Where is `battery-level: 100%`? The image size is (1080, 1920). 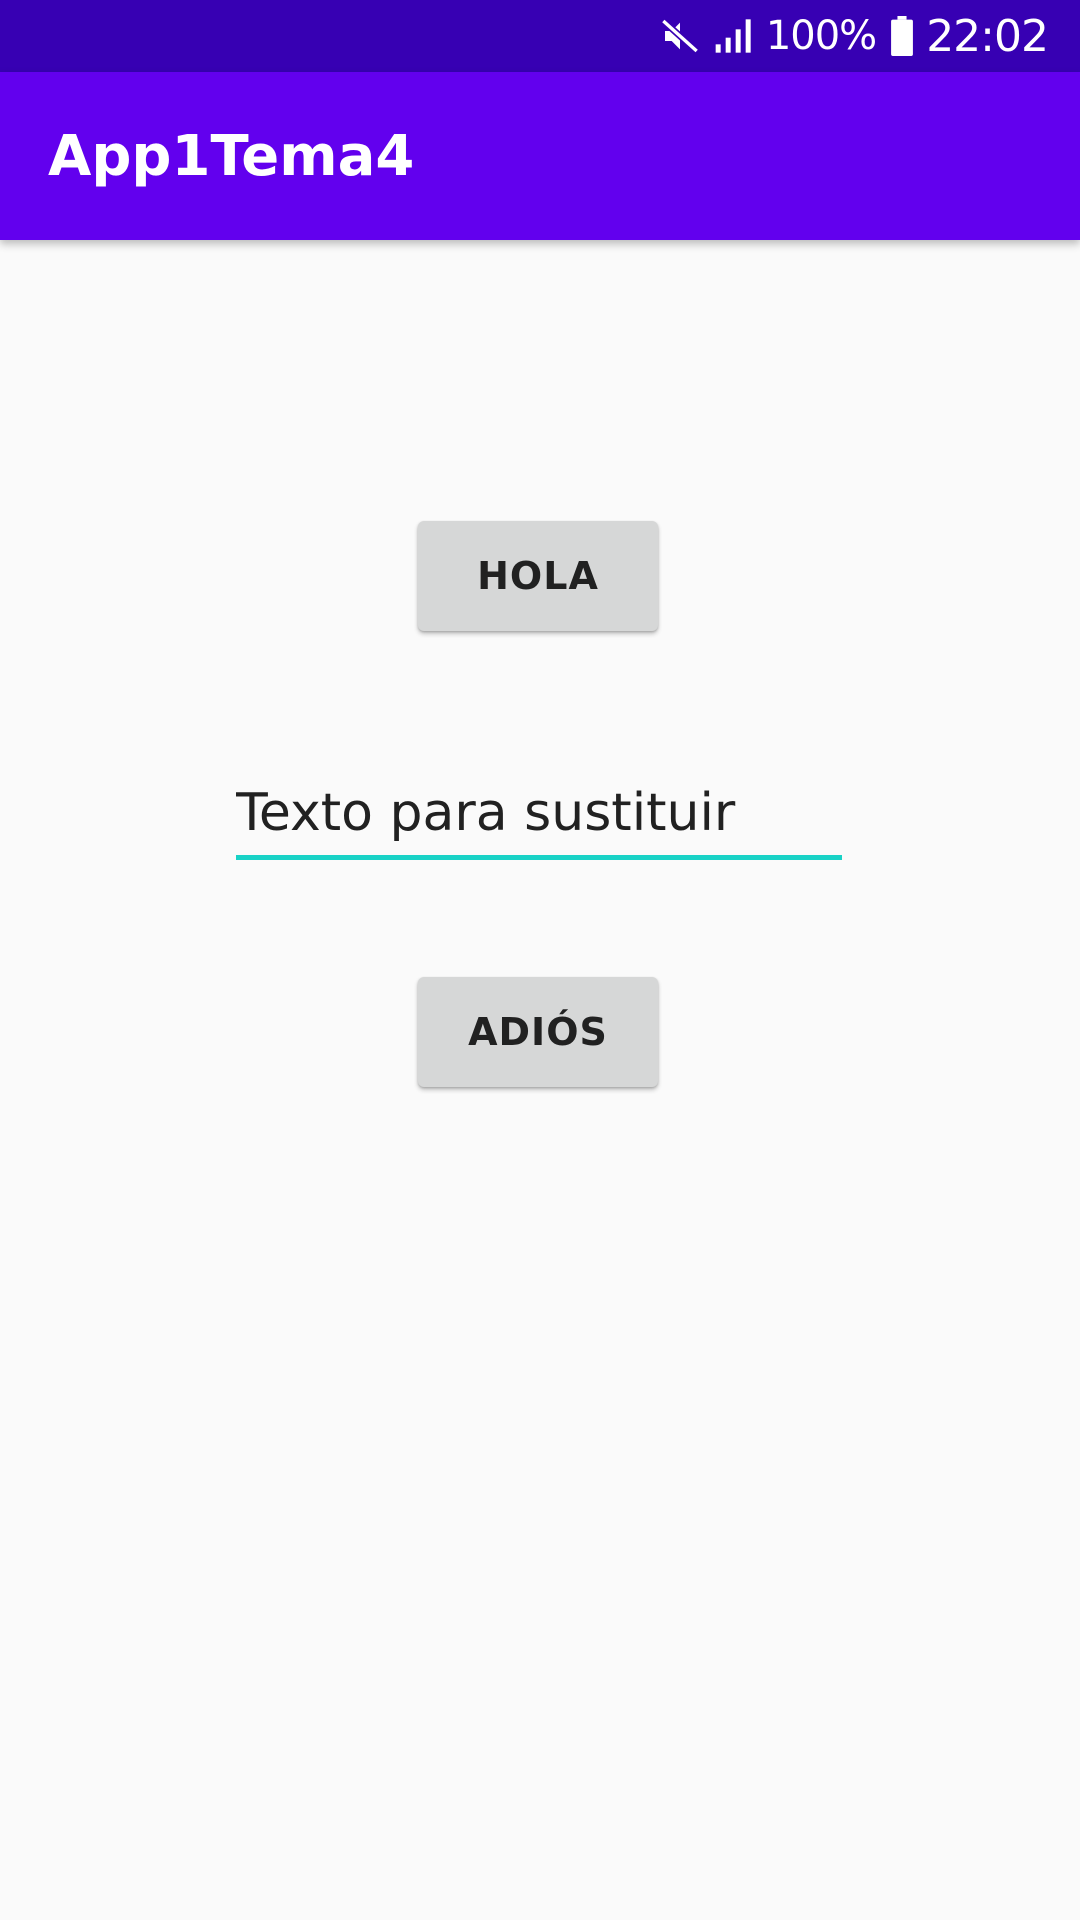 battery-level: 100% is located at coordinates (821, 36).